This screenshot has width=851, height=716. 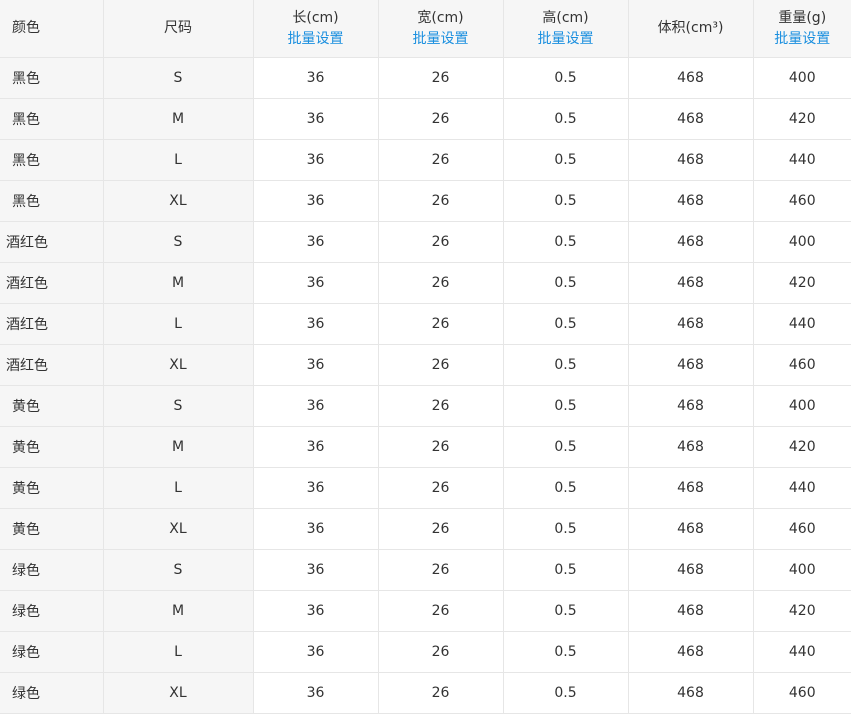 I want to click on column-header-size-label: 尺码, so click(x=178, y=28).